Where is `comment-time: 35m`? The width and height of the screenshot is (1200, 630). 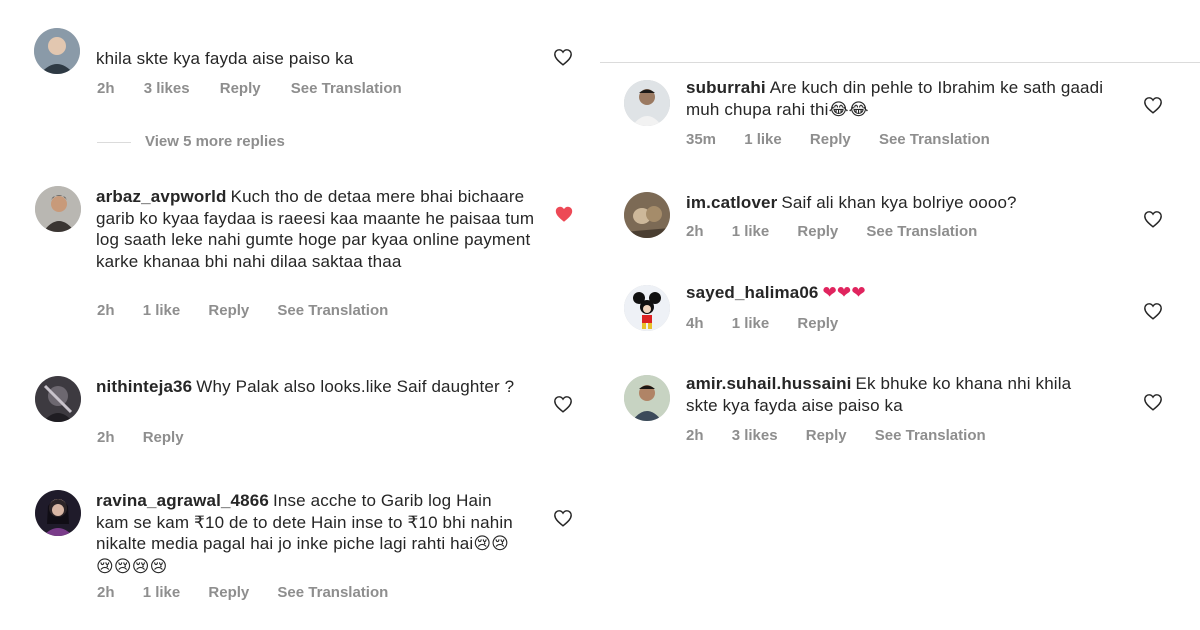
comment-time: 35m is located at coordinates (701, 139).